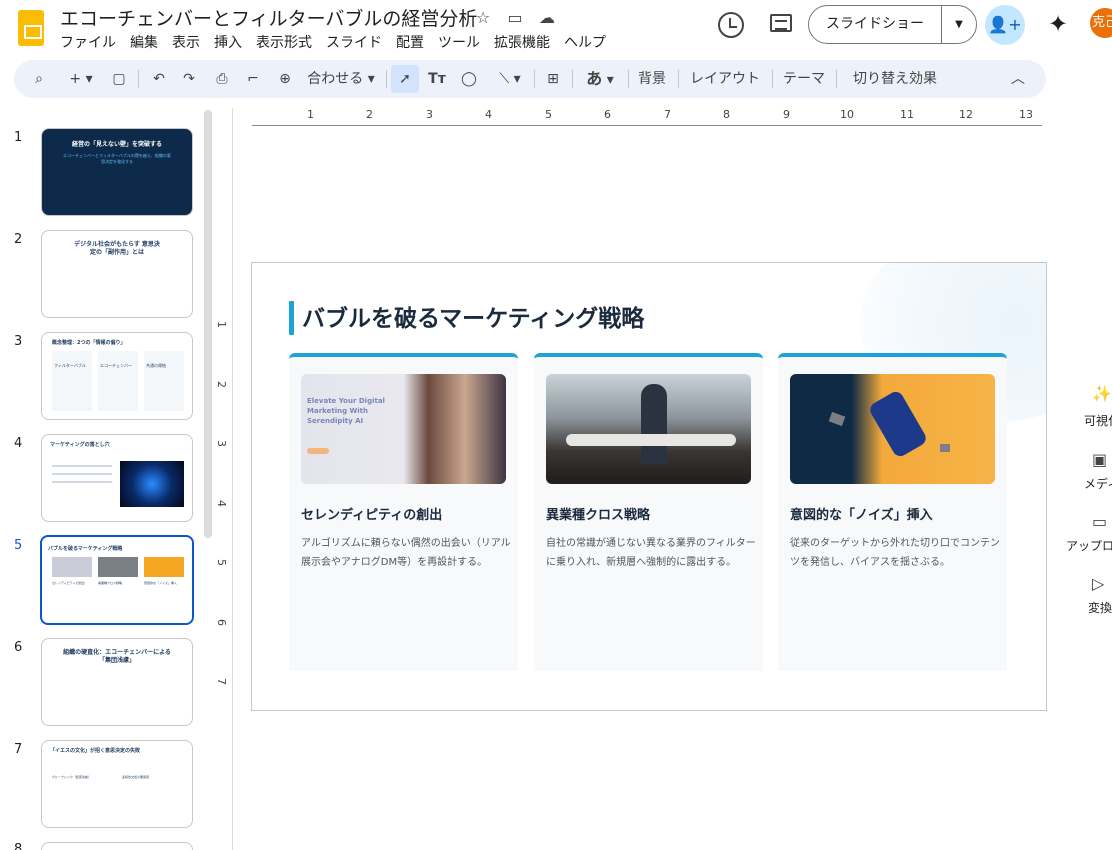 The height and width of the screenshot is (850, 1112). I want to click on thumb-title: デジタル社会がもたらす 意思決定の「副作用」とは, so click(117, 248).